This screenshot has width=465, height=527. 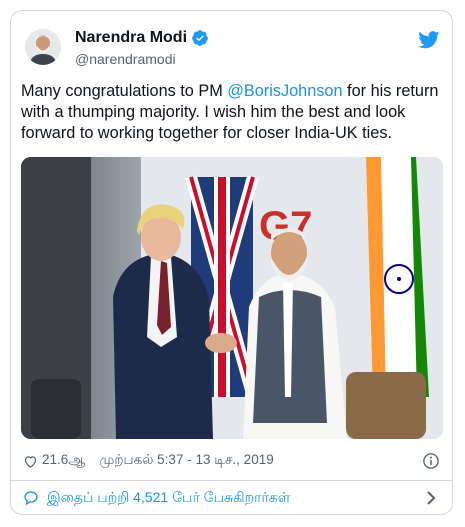 What do you see at coordinates (429, 40) in the screenshot?
I see `twitter-bird-icon` at bounding box center [429, 40].